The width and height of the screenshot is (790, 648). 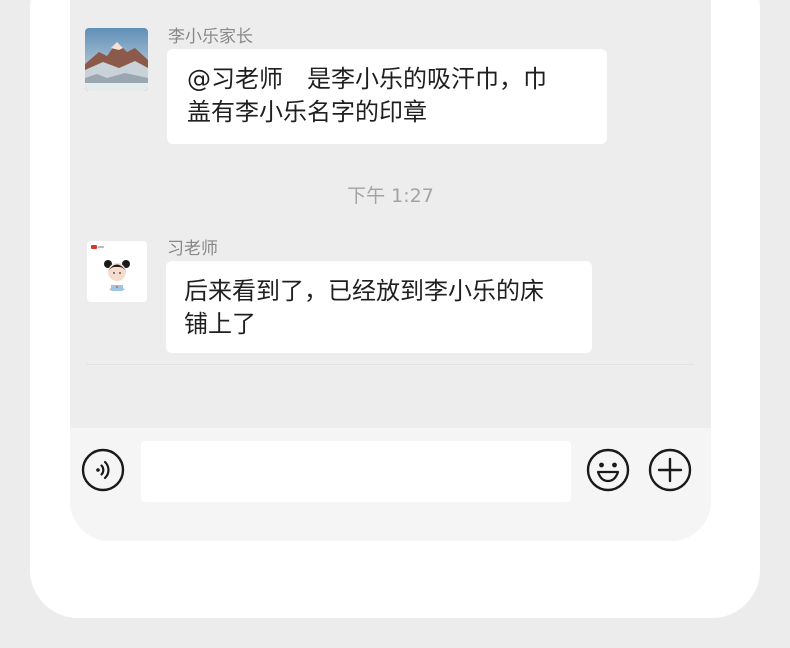 What do you see at coordinates (364, 291) in the screenshot?
I see `message-text: 后来看到了，已经放到李小乐的床` at bounding box center [364, 291].